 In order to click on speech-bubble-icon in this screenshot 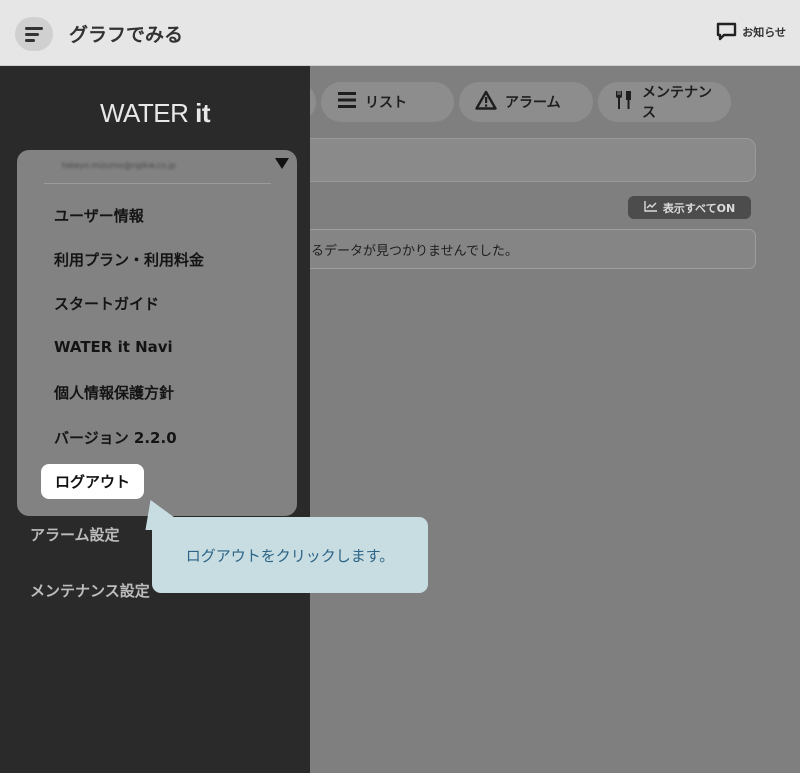, I will do `click(726, 31)`.